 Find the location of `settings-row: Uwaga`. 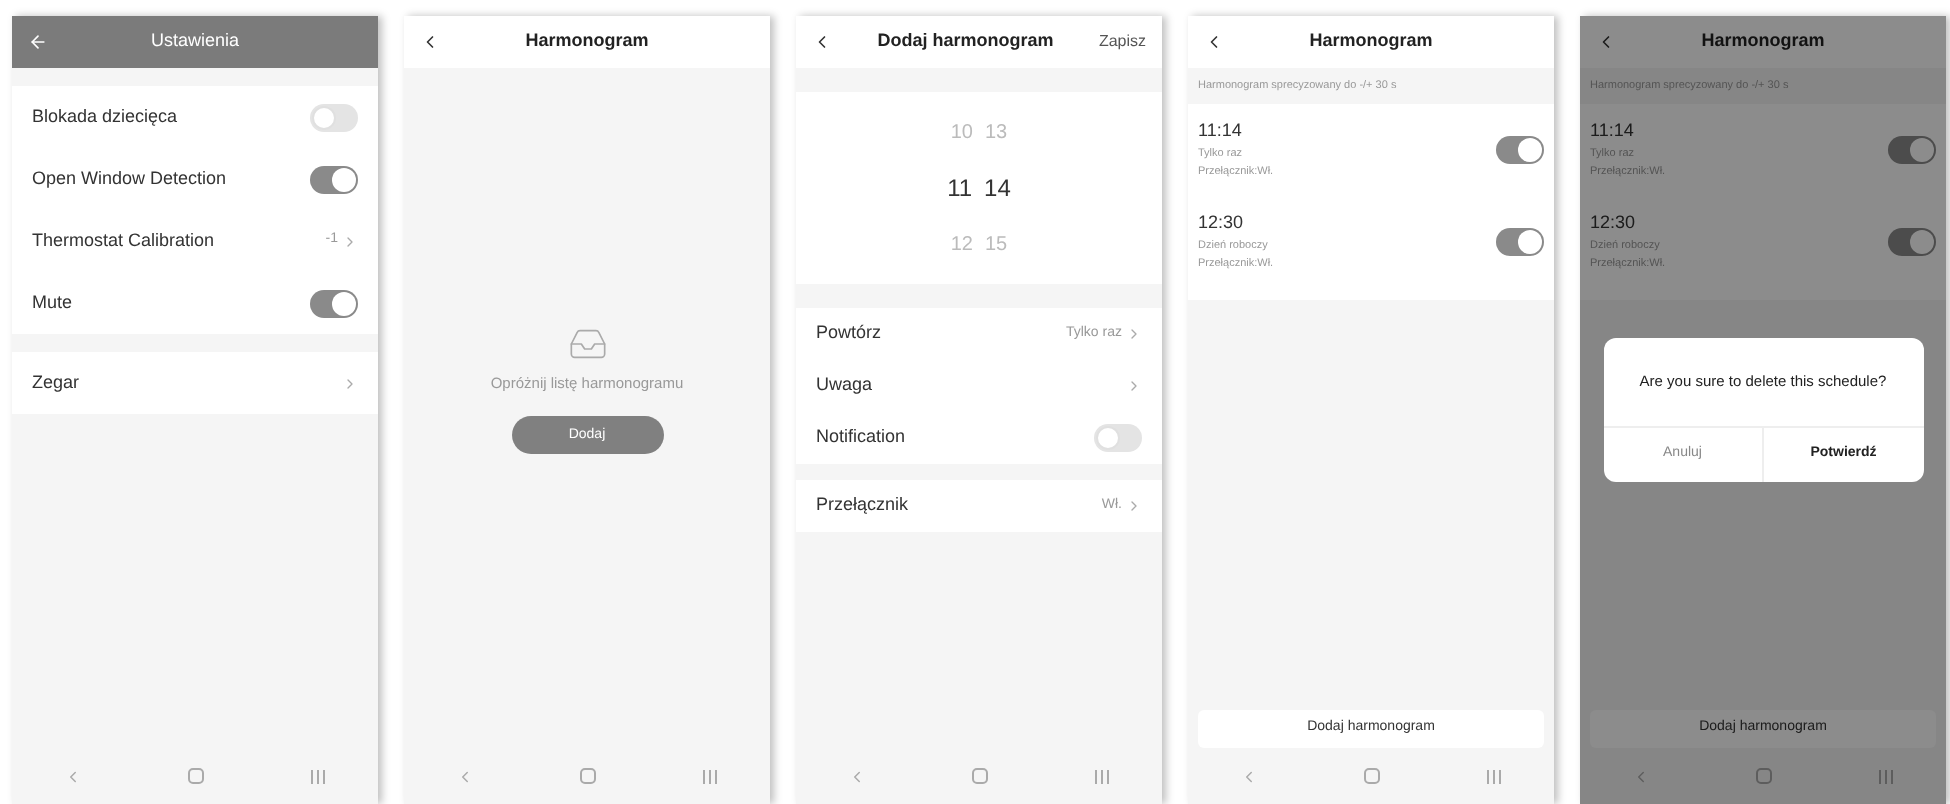

settings-row: Uwaga is located at coordinates (979, 386).